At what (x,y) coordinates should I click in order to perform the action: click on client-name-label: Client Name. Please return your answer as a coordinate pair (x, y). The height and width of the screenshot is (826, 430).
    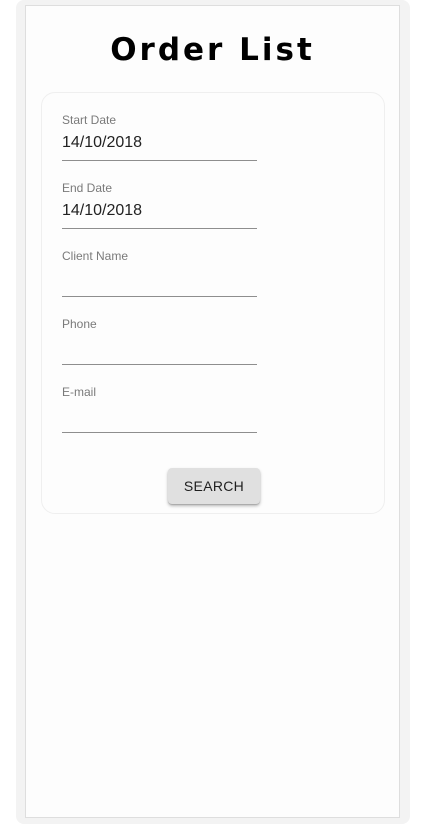
    Looking at the image, I should click on (95, 256).